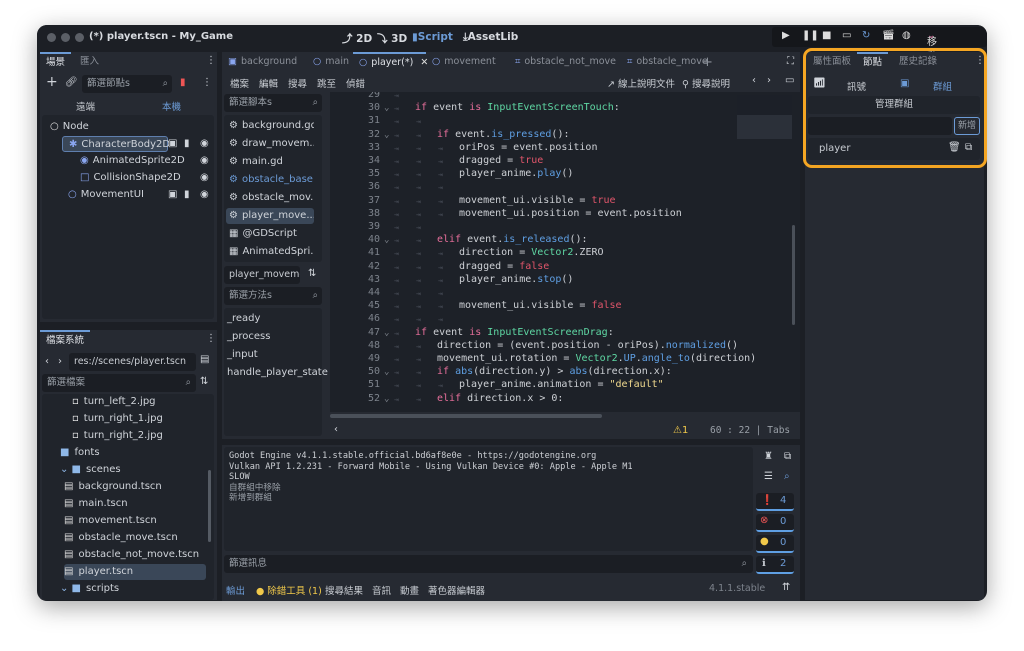 The width and height of the screenshot is (1024, 651). I want to click on tab-scene: 場景, so click(56, 62).